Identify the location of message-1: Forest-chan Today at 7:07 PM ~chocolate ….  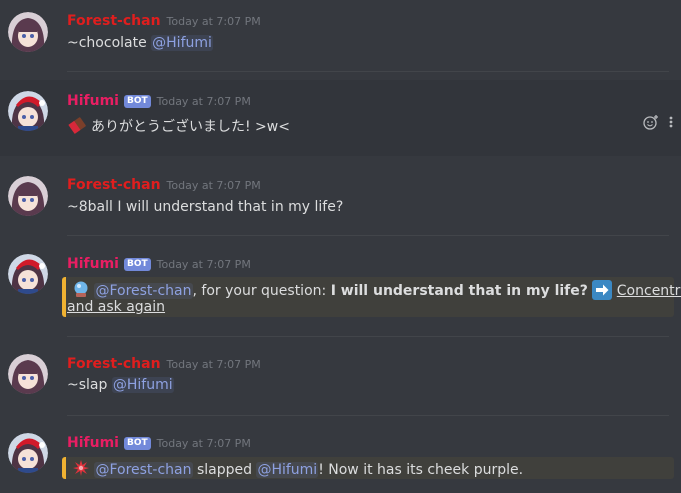
(340, 36).